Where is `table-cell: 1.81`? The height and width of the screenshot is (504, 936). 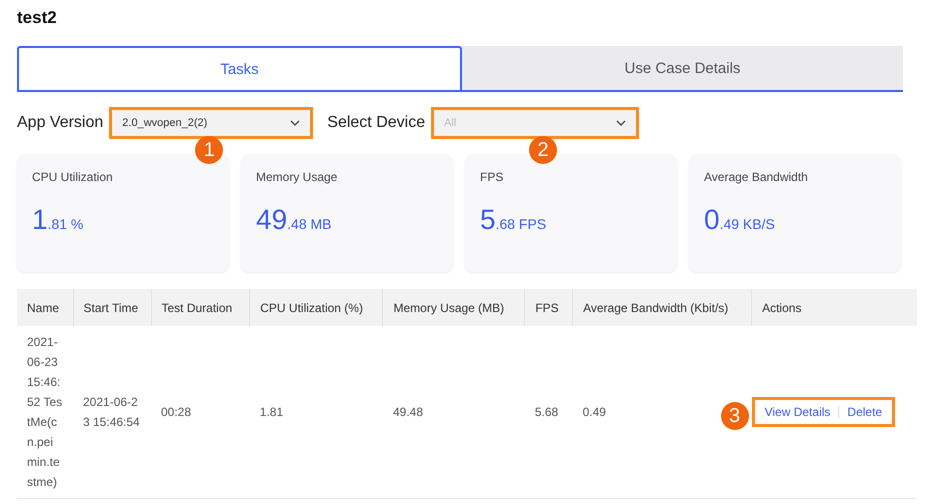 table-cell: 1.81 is located at coordinates (316, 412).